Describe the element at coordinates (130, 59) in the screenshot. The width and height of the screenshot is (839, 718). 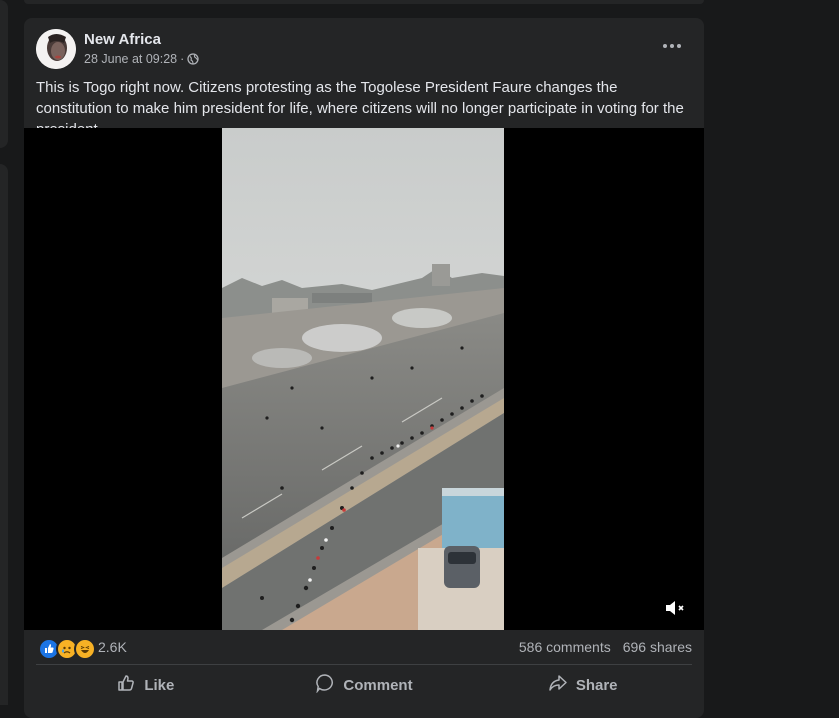
I see `post-timestamp: 28 June at 09:28` at that location.